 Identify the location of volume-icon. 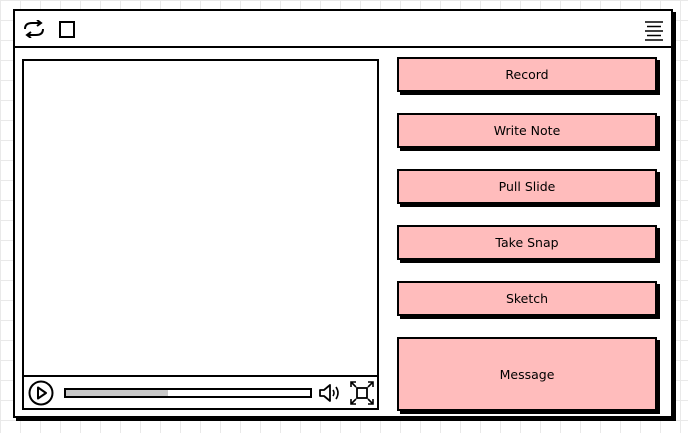
(331, 393).